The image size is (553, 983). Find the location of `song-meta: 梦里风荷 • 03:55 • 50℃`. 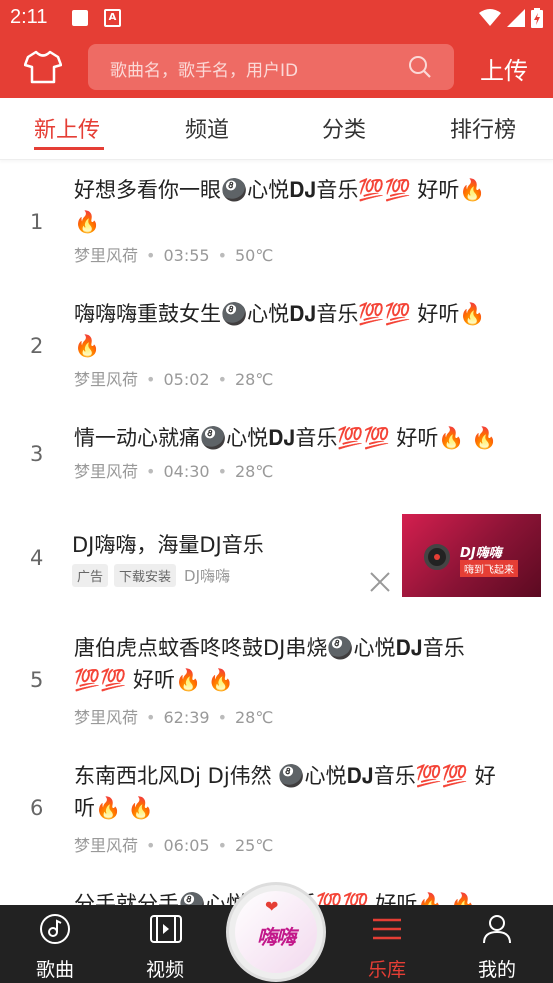

song-meta: 梦里风荷 • 03:55 • 50℃ is located at coordinates (173, 254).